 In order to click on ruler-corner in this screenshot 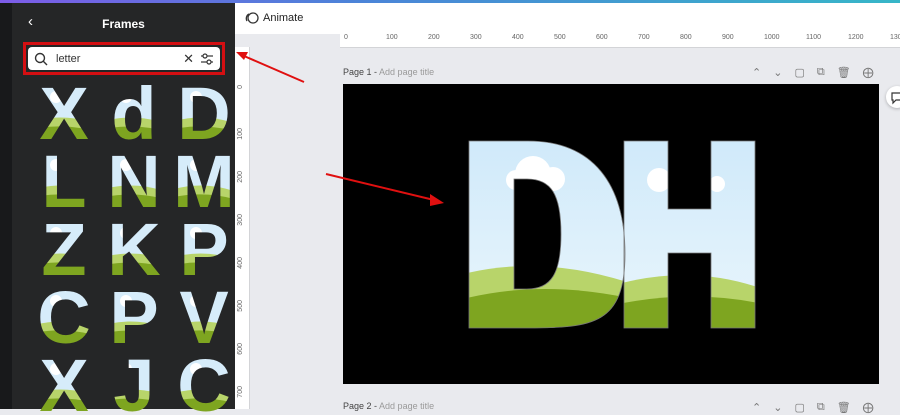, I will do `click(287, 40)`.